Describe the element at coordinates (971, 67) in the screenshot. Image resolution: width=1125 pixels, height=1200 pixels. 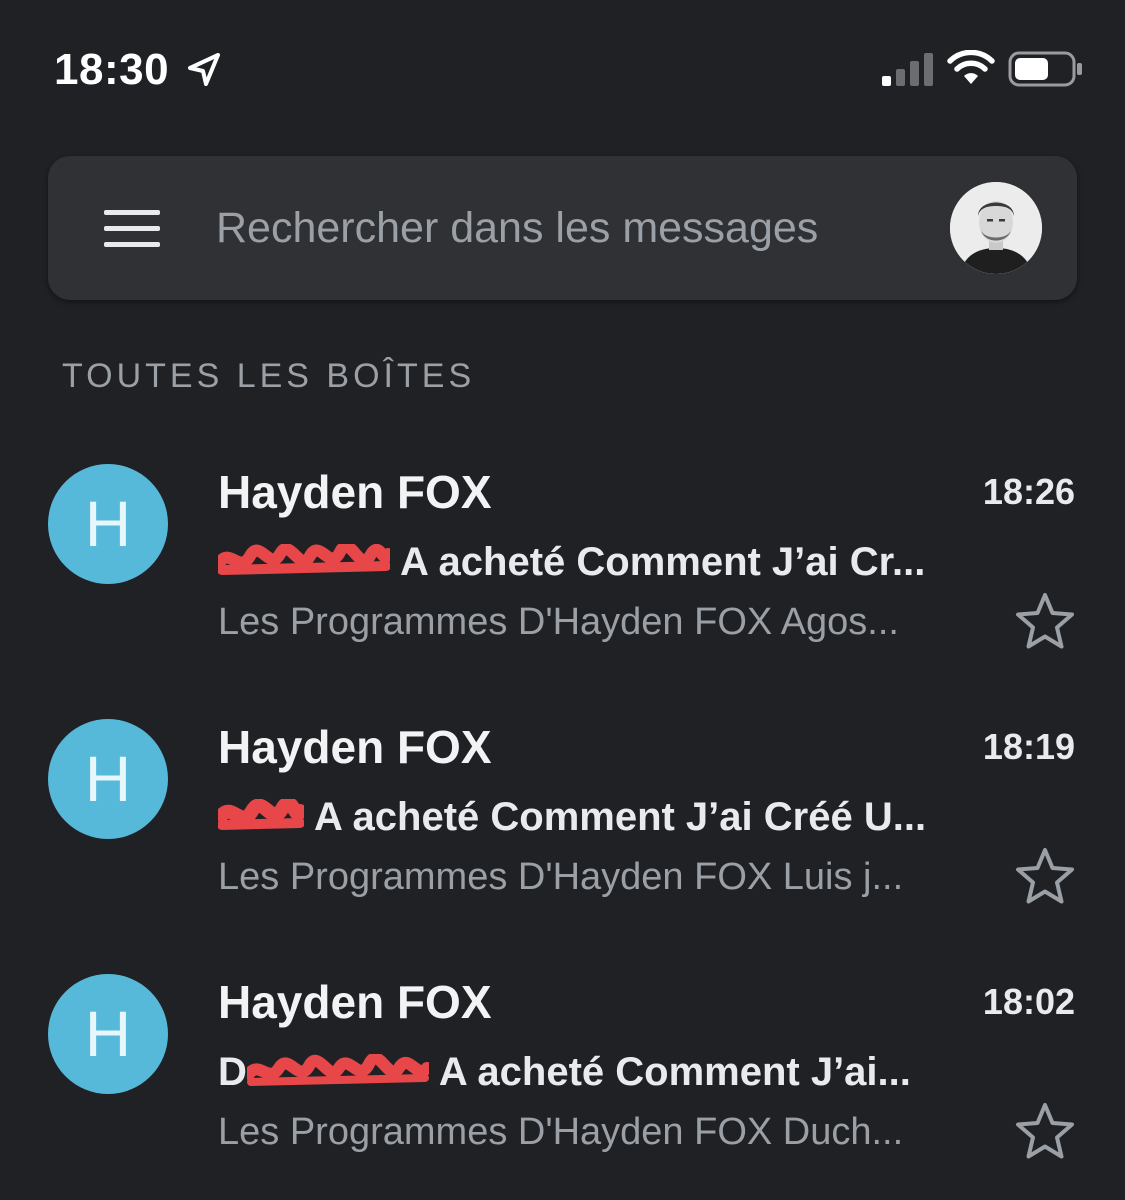
I see `wifi-icon` at that location.